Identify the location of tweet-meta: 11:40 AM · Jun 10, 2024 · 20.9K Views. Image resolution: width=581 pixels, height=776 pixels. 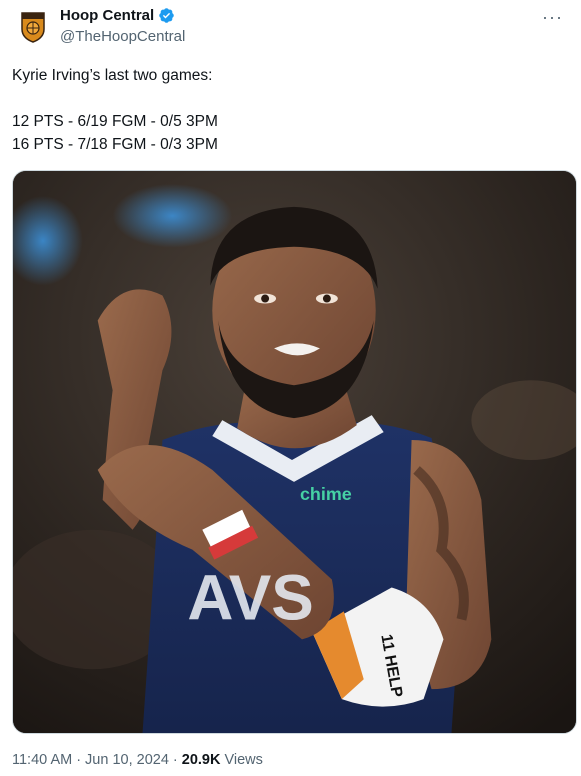
(137, 760).